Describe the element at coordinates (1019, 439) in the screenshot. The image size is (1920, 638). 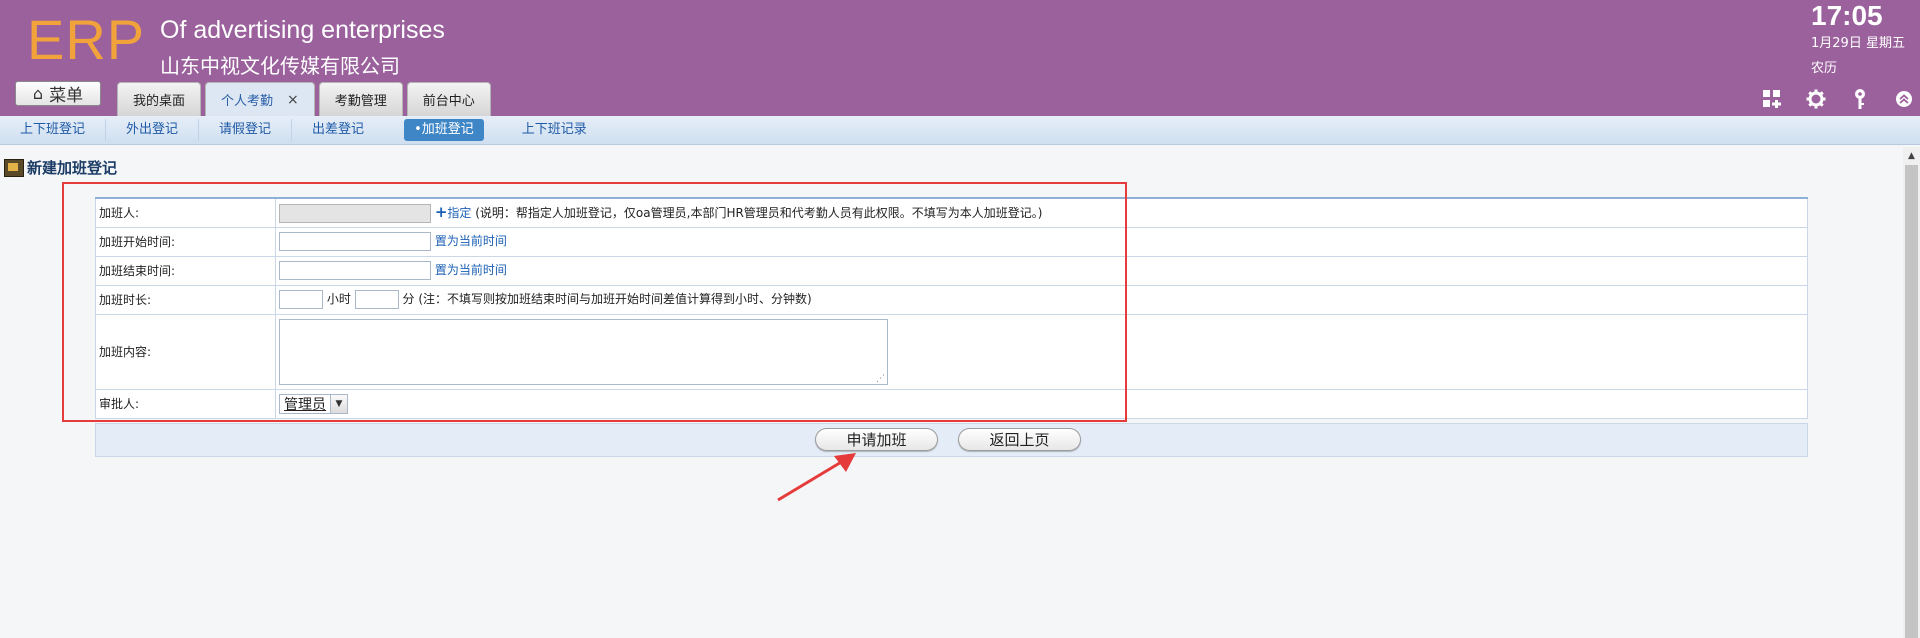
I see `back-button: 返回上页` at that location.